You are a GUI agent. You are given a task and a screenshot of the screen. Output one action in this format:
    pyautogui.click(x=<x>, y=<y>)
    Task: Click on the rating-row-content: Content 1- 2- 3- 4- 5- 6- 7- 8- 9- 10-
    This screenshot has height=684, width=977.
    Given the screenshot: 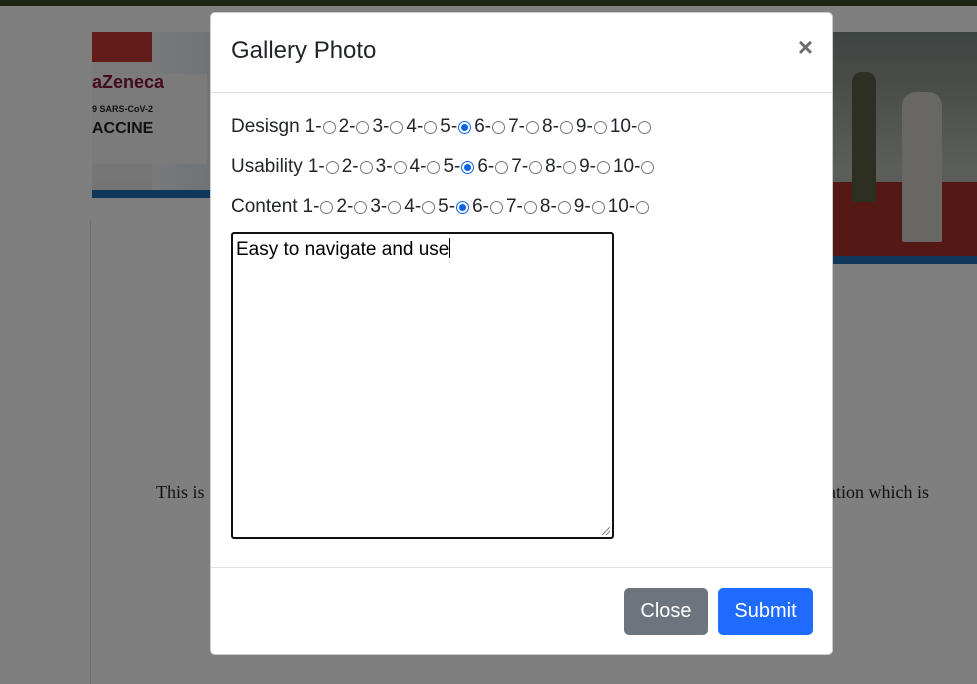 What is the action you would take?
    pyautogui.click(x=441, y=207)
    